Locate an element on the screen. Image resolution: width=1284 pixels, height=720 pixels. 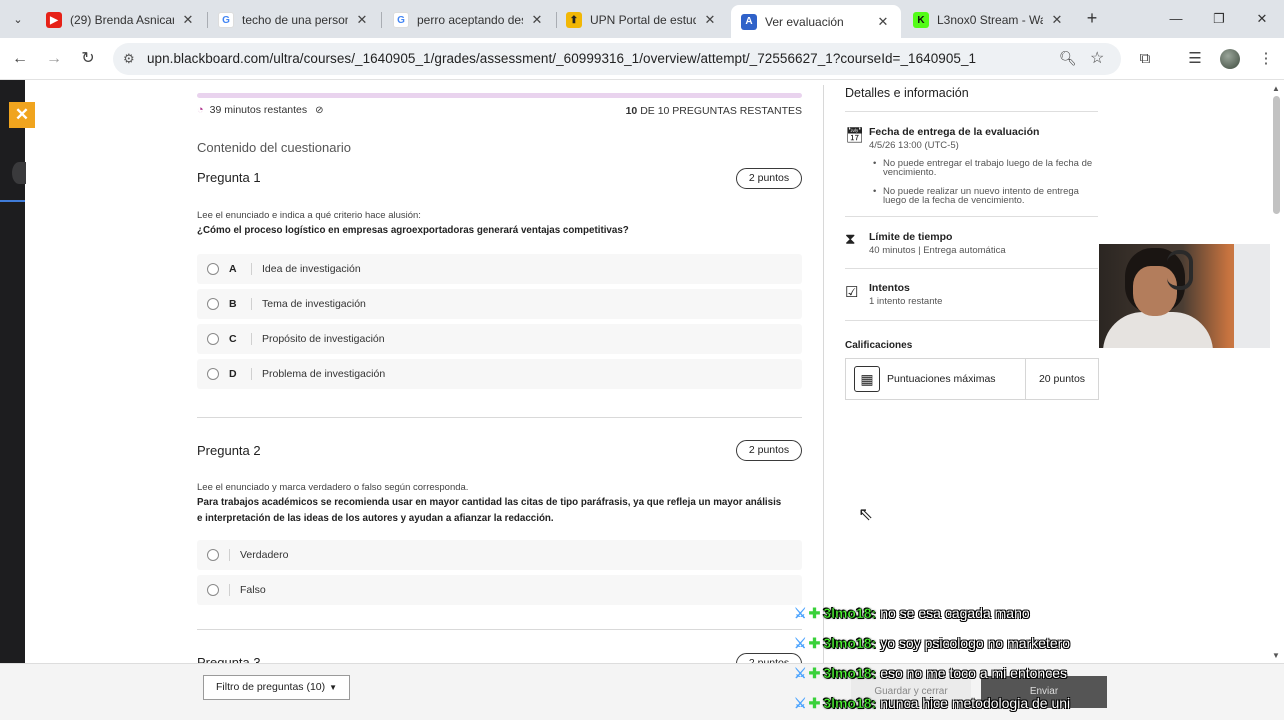
minimize-window-icon: — is located at coordinates (1176, 19).